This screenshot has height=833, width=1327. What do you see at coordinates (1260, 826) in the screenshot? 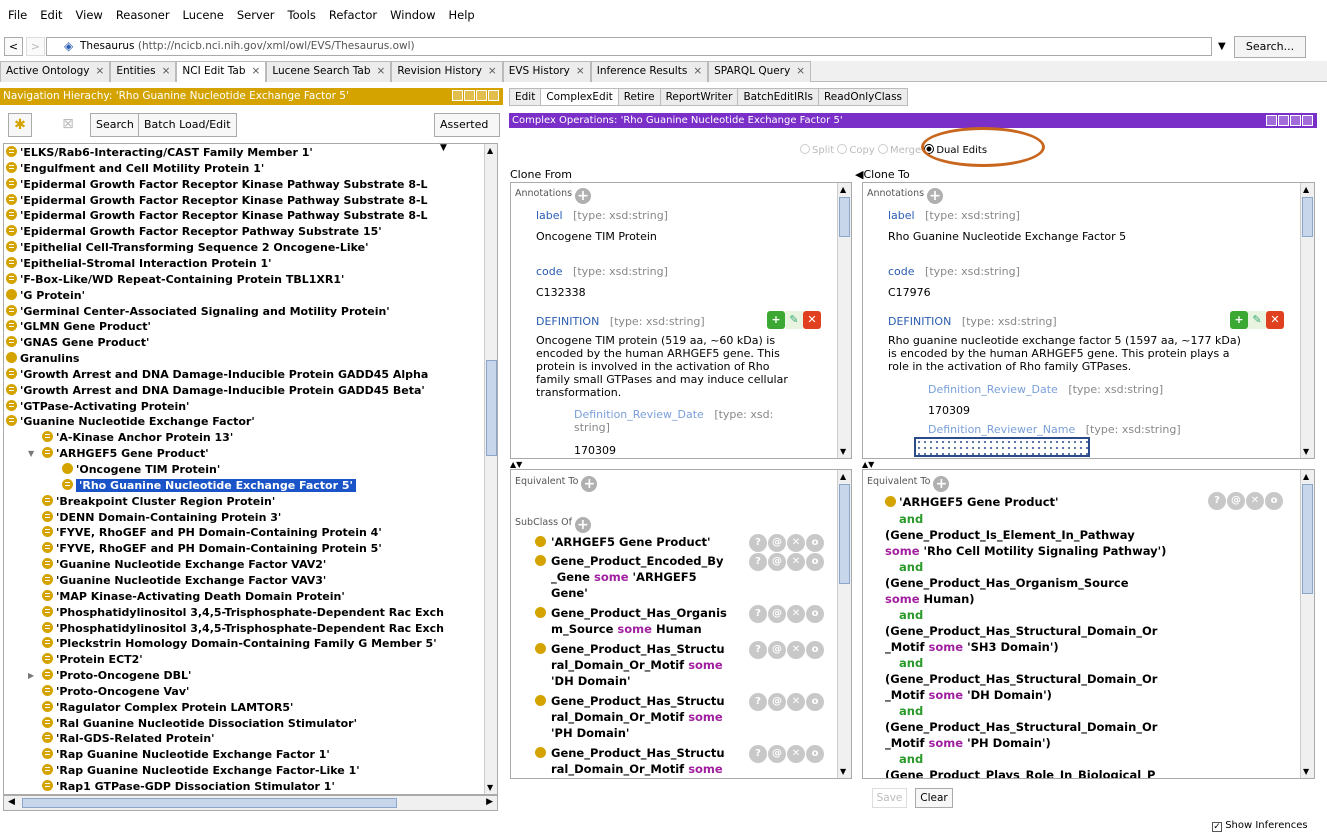
I see `show-inferences-toggle: ✓ Show Inferences` at bounding box center [1260, 826].